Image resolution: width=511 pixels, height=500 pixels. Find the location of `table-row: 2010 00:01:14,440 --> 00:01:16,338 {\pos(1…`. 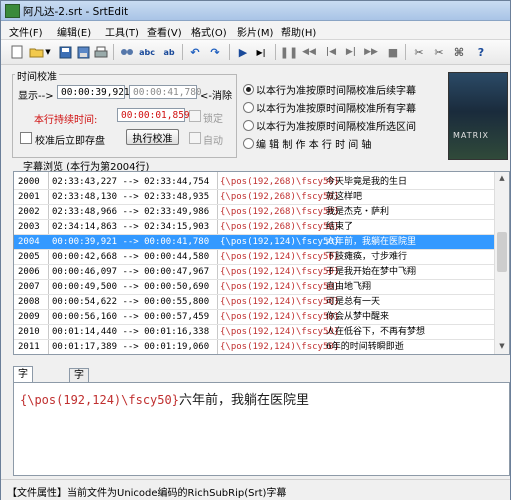

table-row: 2010 00:01:14,440 --> 00:01:16,338 {\pos(1… is located at coordinates (254, 332).